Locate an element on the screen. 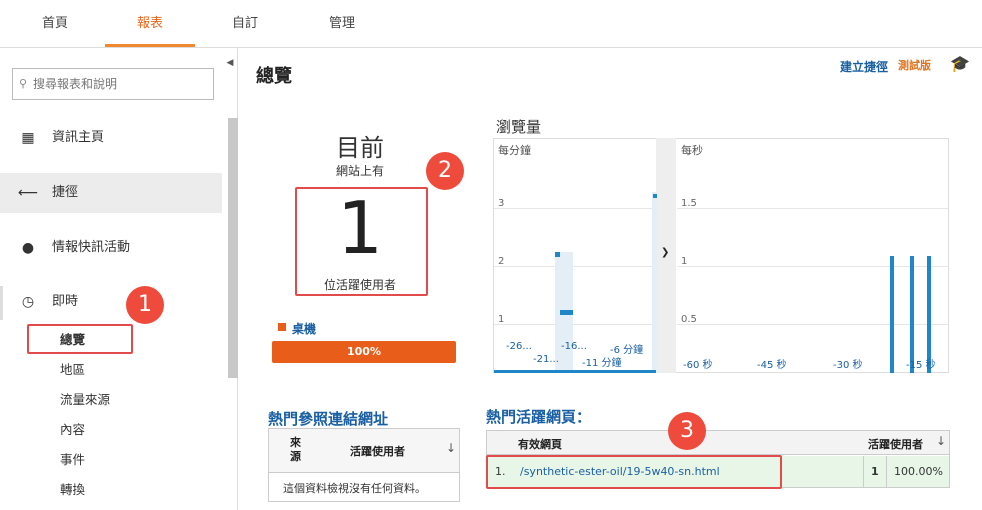 The height and width of the screenshot is (510, 982). search-box: ⚲ is located at coordinates (113, 84).